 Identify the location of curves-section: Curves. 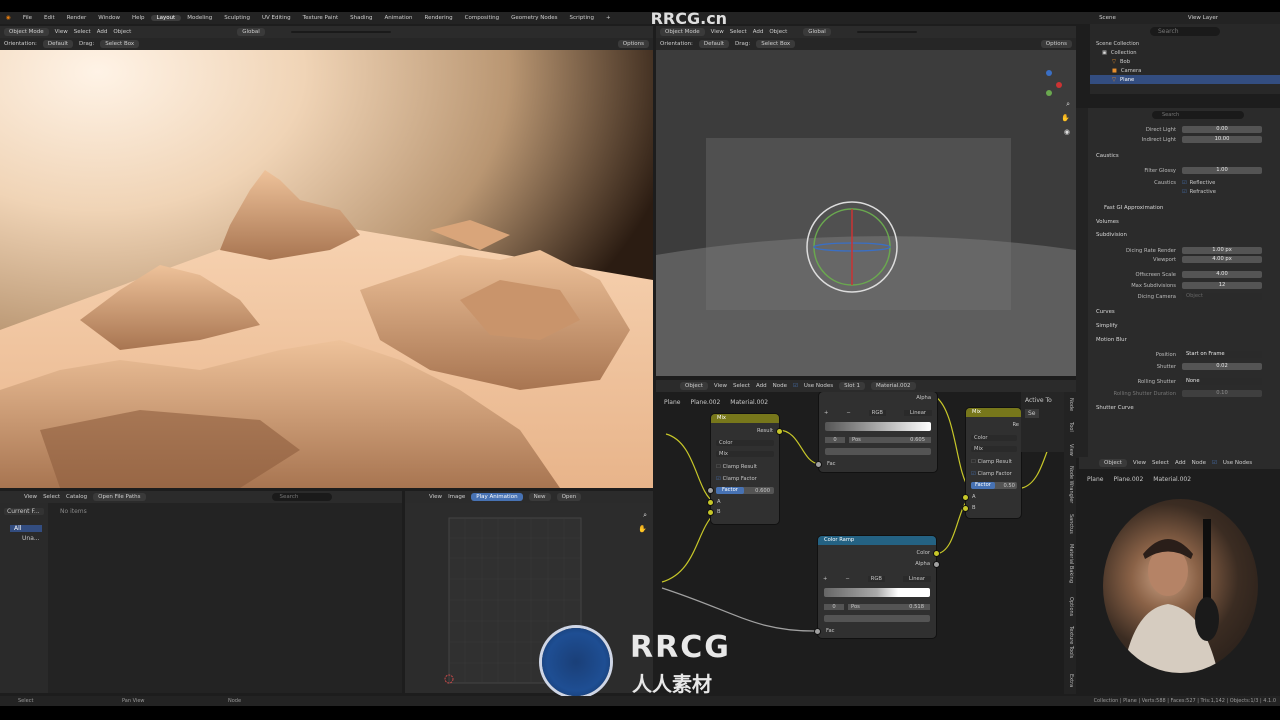
(1105, 312).